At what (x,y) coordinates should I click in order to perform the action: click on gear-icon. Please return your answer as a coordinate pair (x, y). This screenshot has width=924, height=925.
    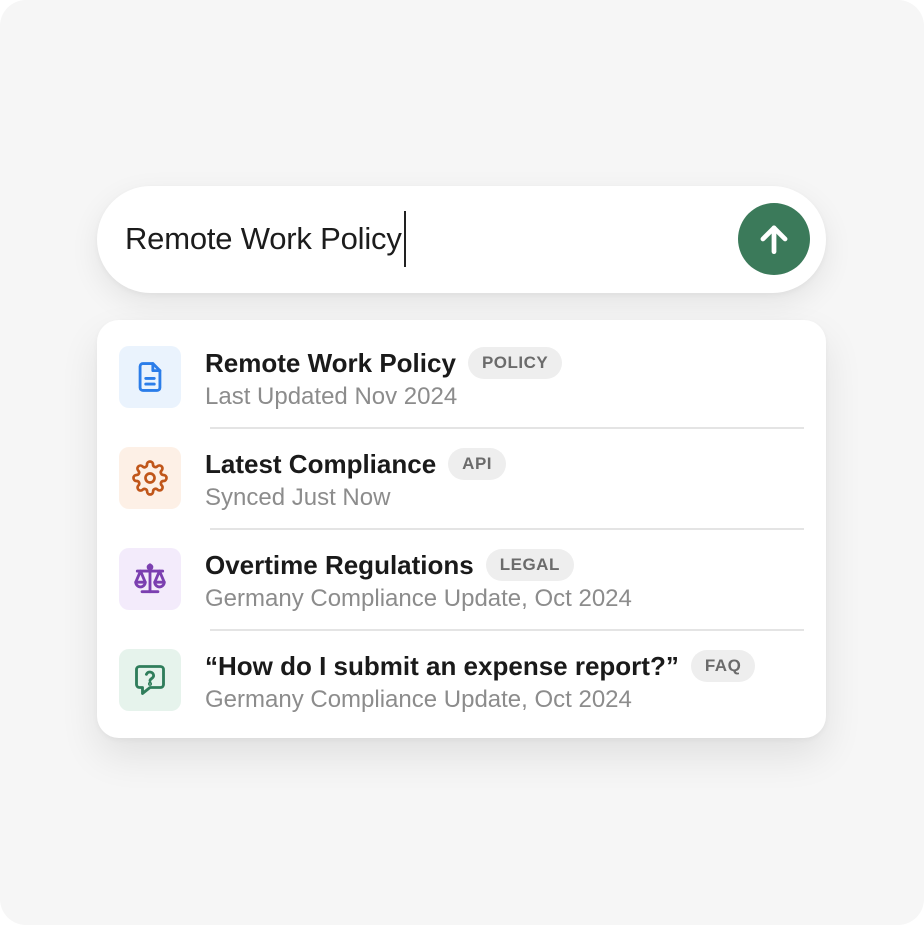
    Looking at the image, I should click on (150, 478).